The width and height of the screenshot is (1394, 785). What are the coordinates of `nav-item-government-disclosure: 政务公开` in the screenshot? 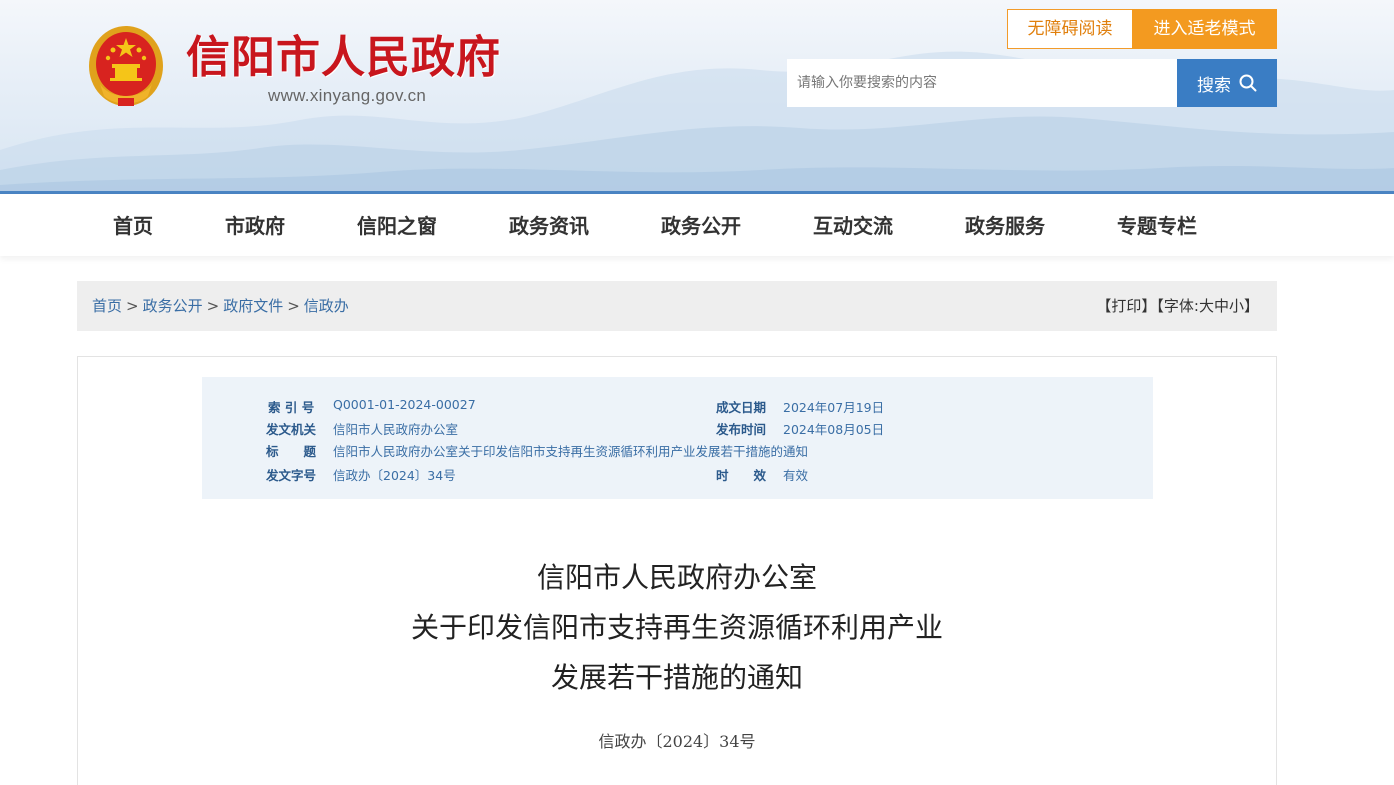 It's located at (701, 225).